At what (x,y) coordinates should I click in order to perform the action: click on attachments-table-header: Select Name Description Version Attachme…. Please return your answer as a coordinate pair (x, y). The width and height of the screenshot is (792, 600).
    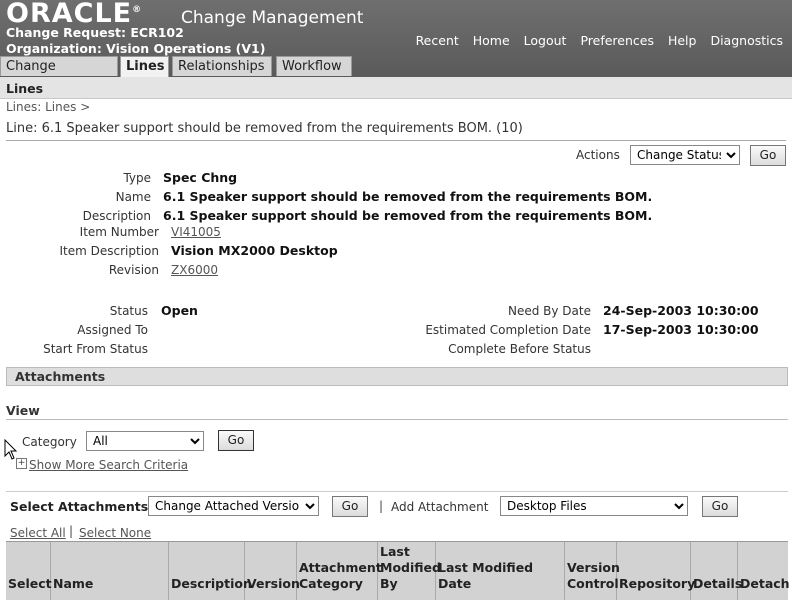
    Looking at the image, I should click on (398, 570).